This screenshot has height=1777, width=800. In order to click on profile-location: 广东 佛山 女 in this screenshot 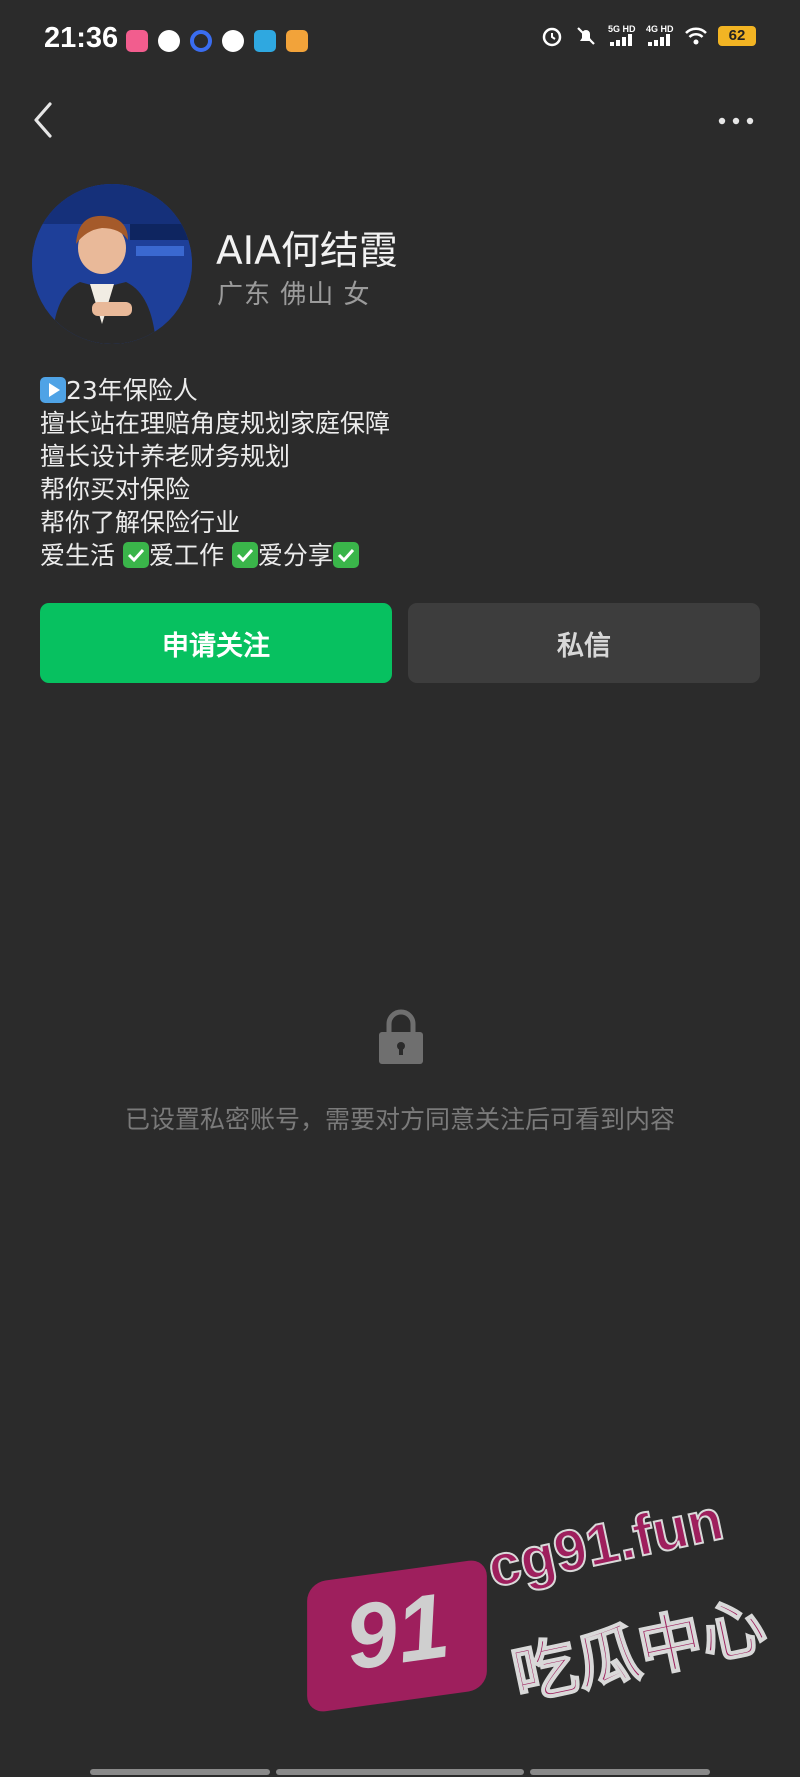, I will do `click(294, 295)`.